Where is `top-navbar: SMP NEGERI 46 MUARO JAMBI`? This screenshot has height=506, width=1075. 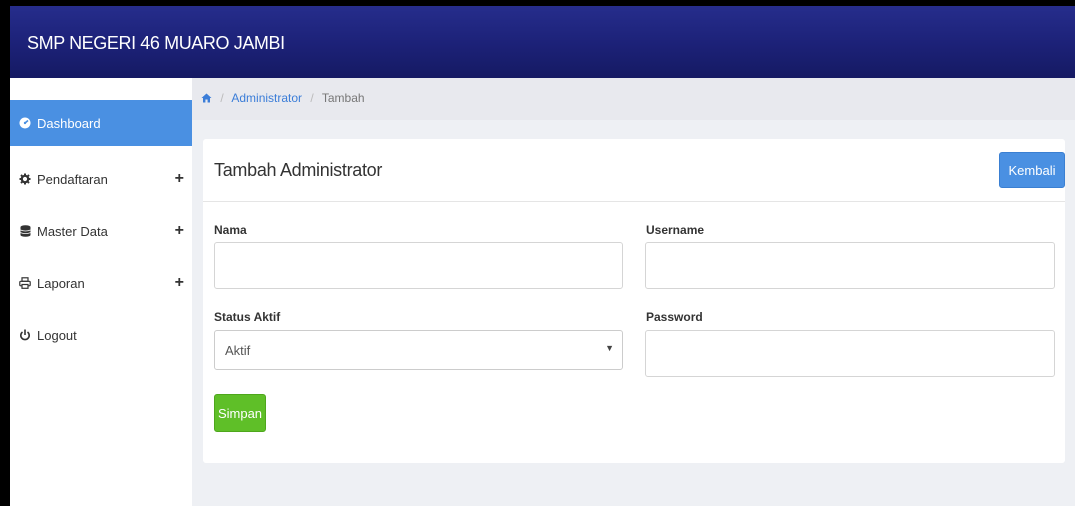
top-navbar: SMP NEGERI 46 MUARO JAMBI is located at coordinates (542, 42).